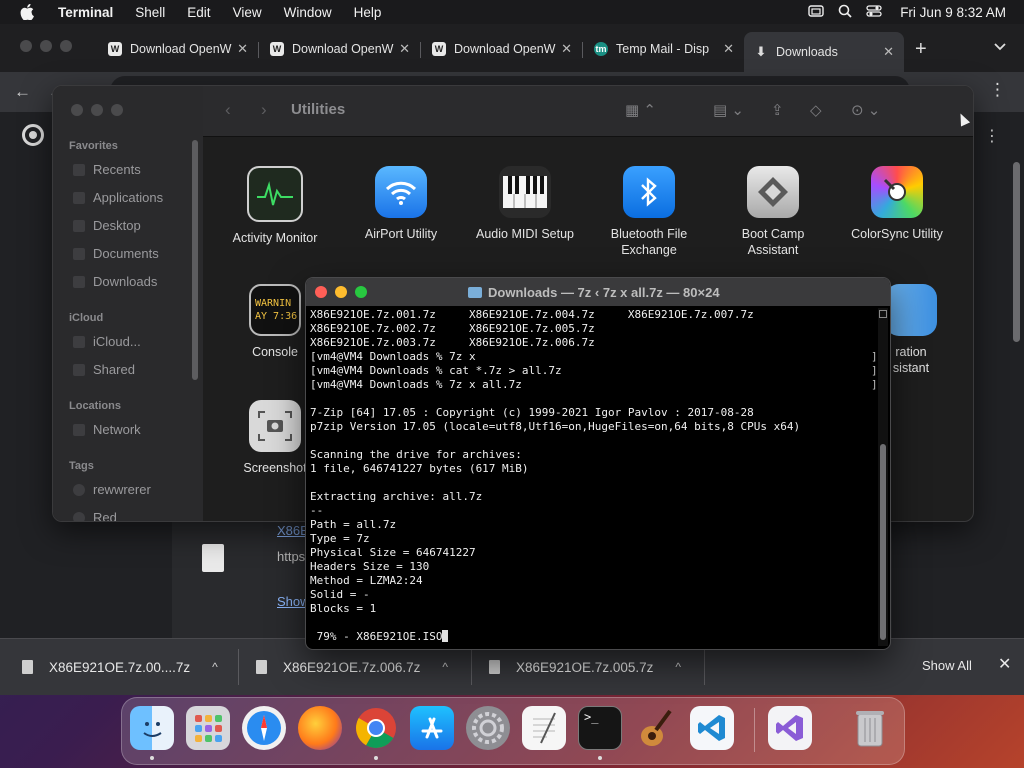 This screenshot has height=768, width=1024. What do you see at coordinates (85, 12) in the screenshot?
I see `menu-app-name: Terminal` at bounding box center [85, 12].